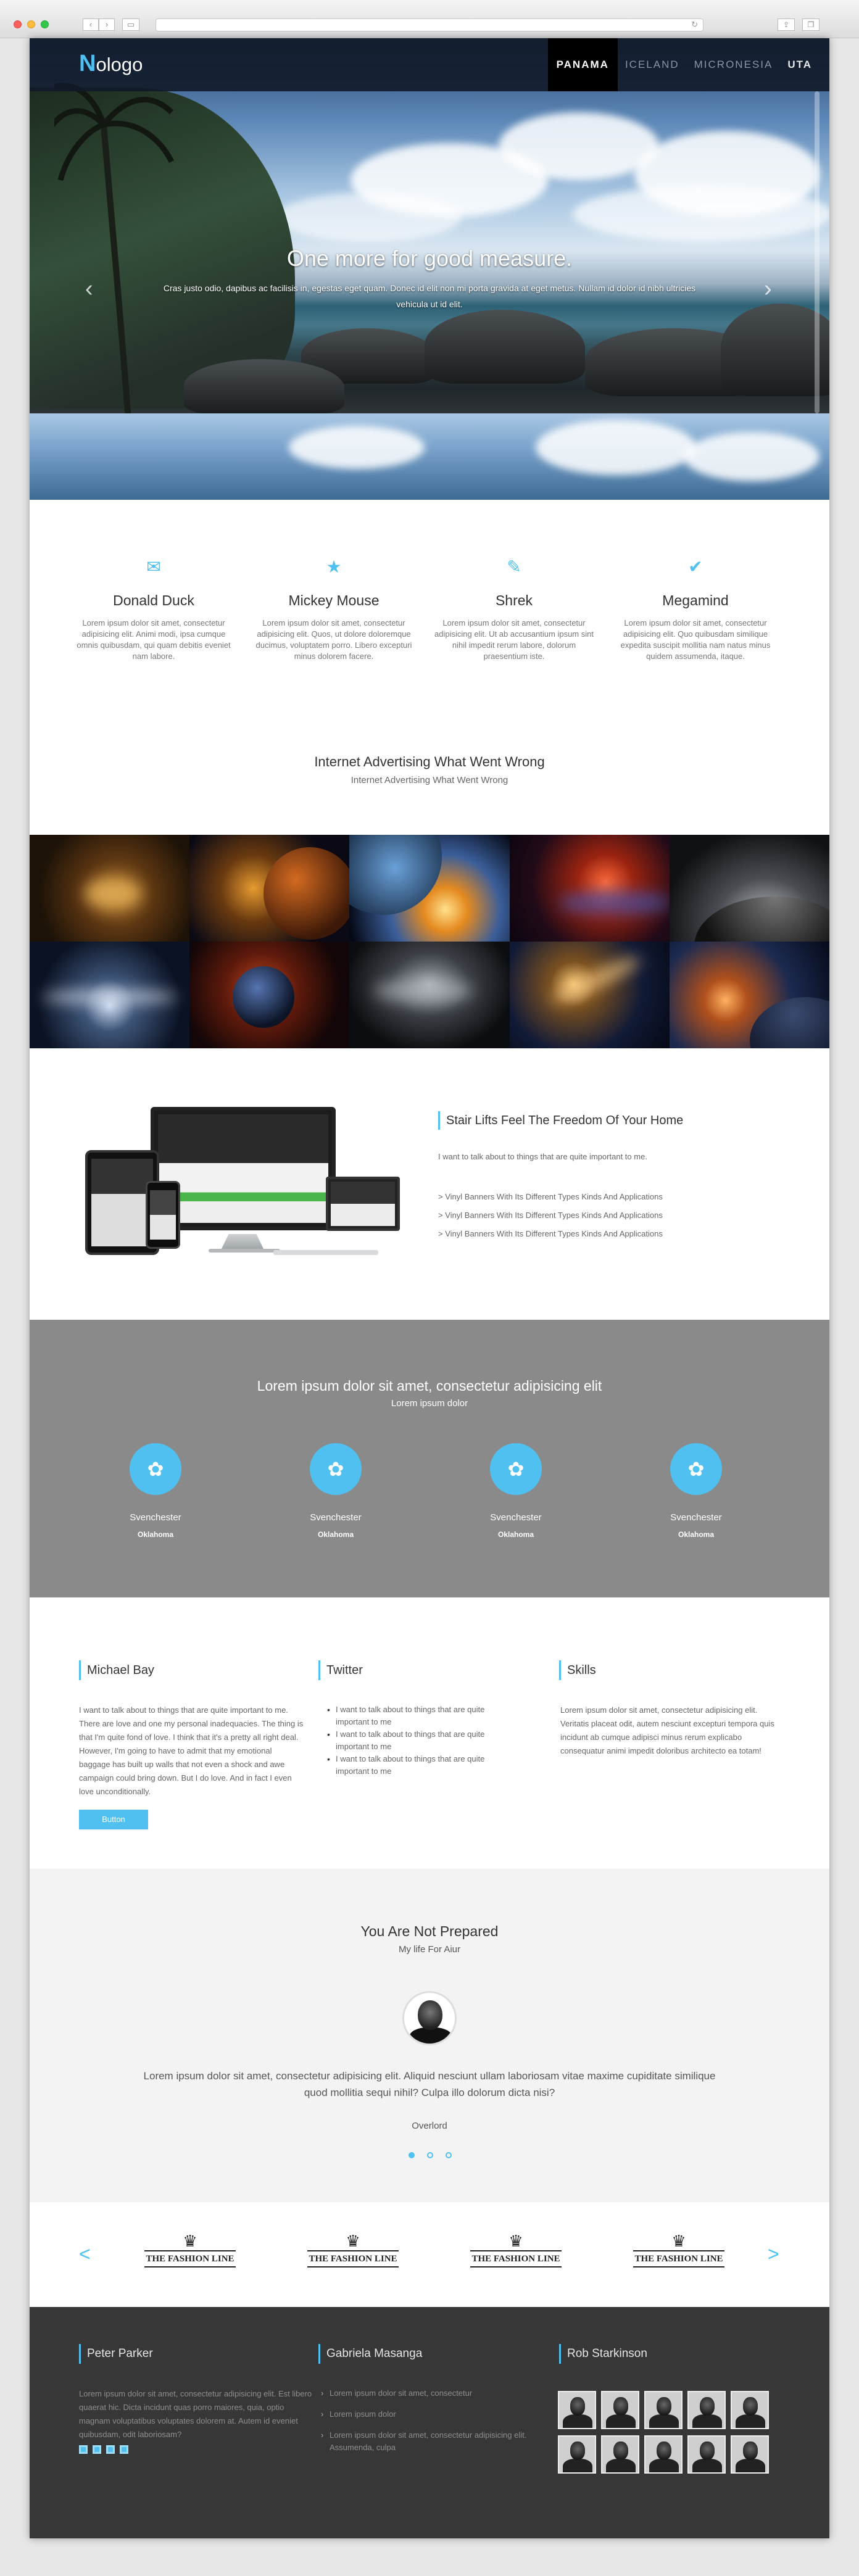 This screenshot has width=859, height=2576. I want to click on envelope-icon: ✉, so click(153, 566).